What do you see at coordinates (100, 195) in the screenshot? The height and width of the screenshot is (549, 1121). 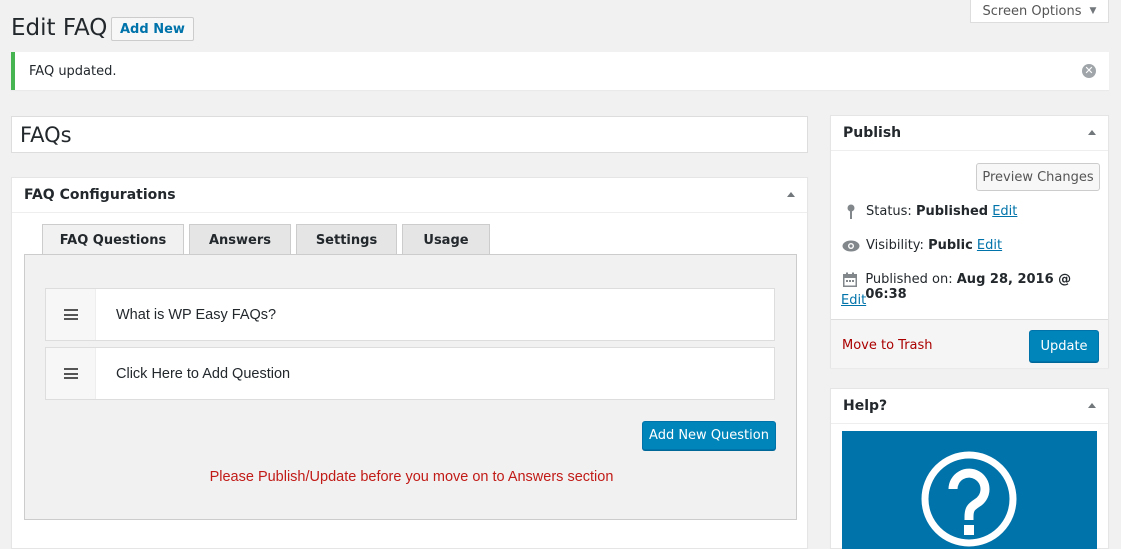 I see `faq-configurations-title: FAQ Configurations` at bounding box center [100, 195].